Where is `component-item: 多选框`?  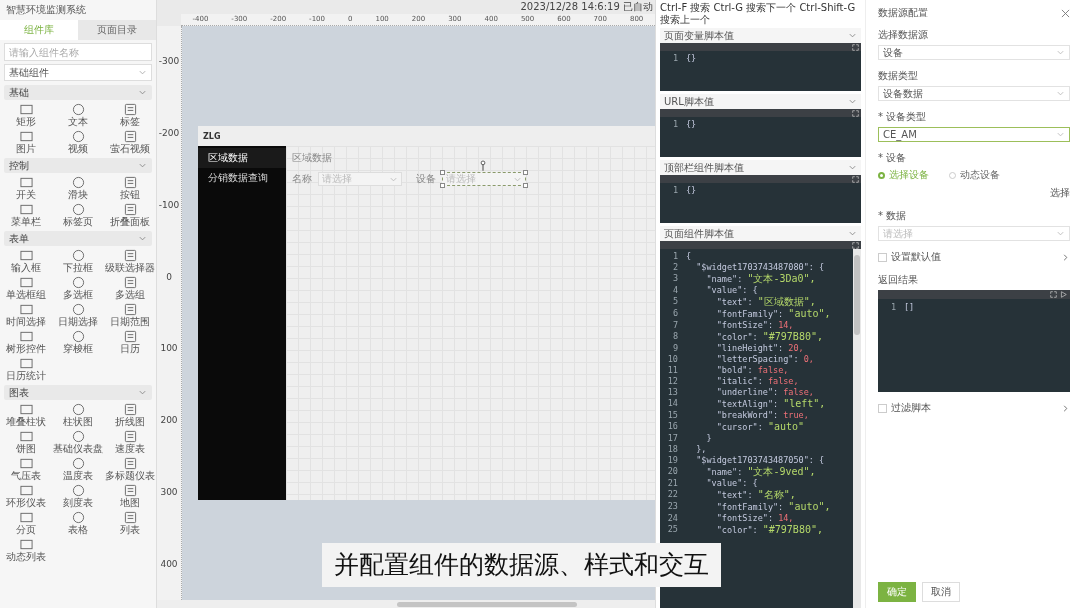 component-item: 多选框 is located at coordinates (78, 288).